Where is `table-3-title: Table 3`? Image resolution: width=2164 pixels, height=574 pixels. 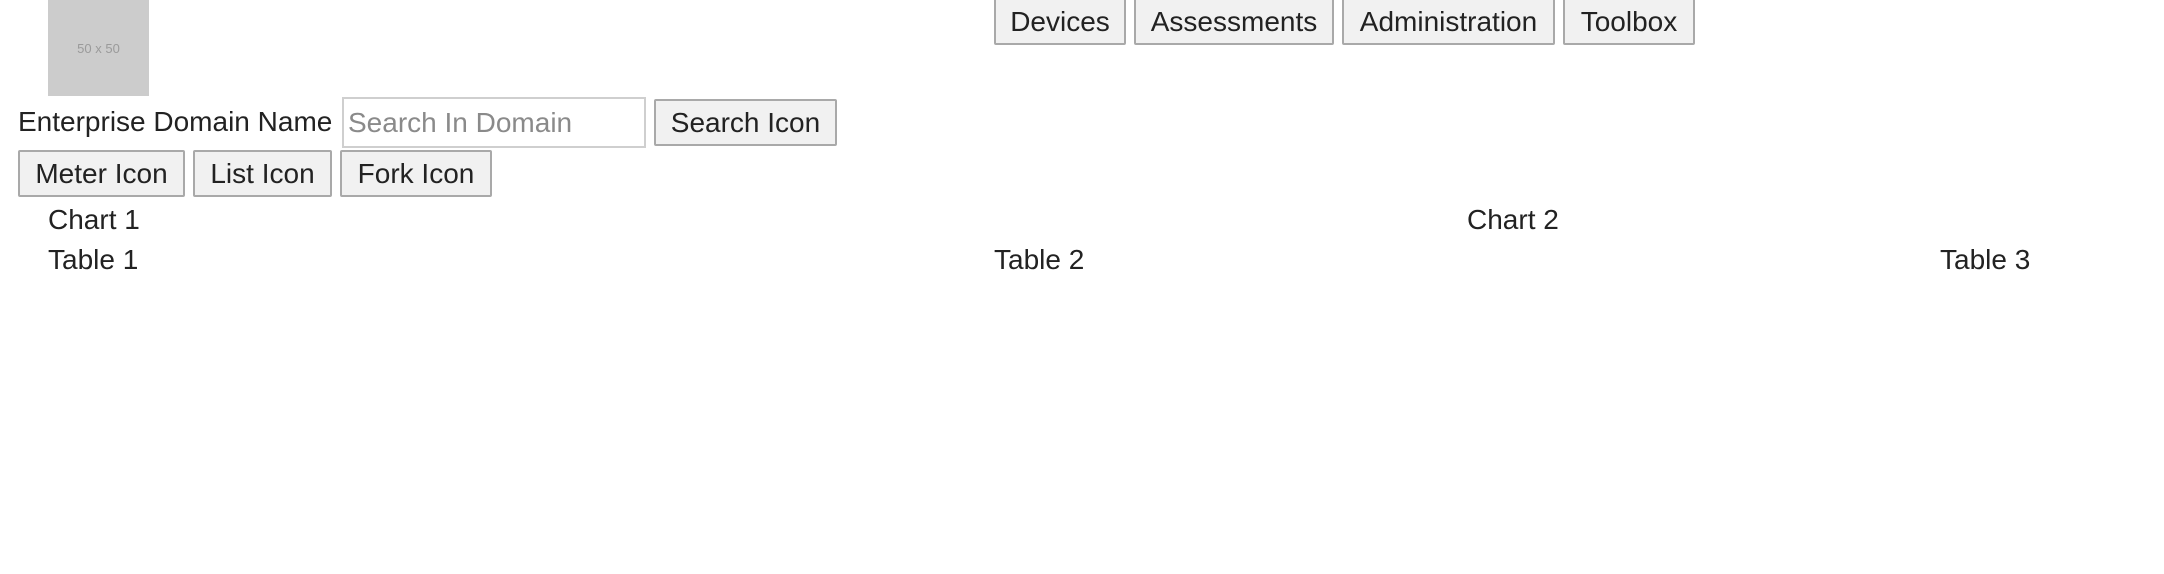 table-3-title: Table 3 is located at coordinates (1985, 259).